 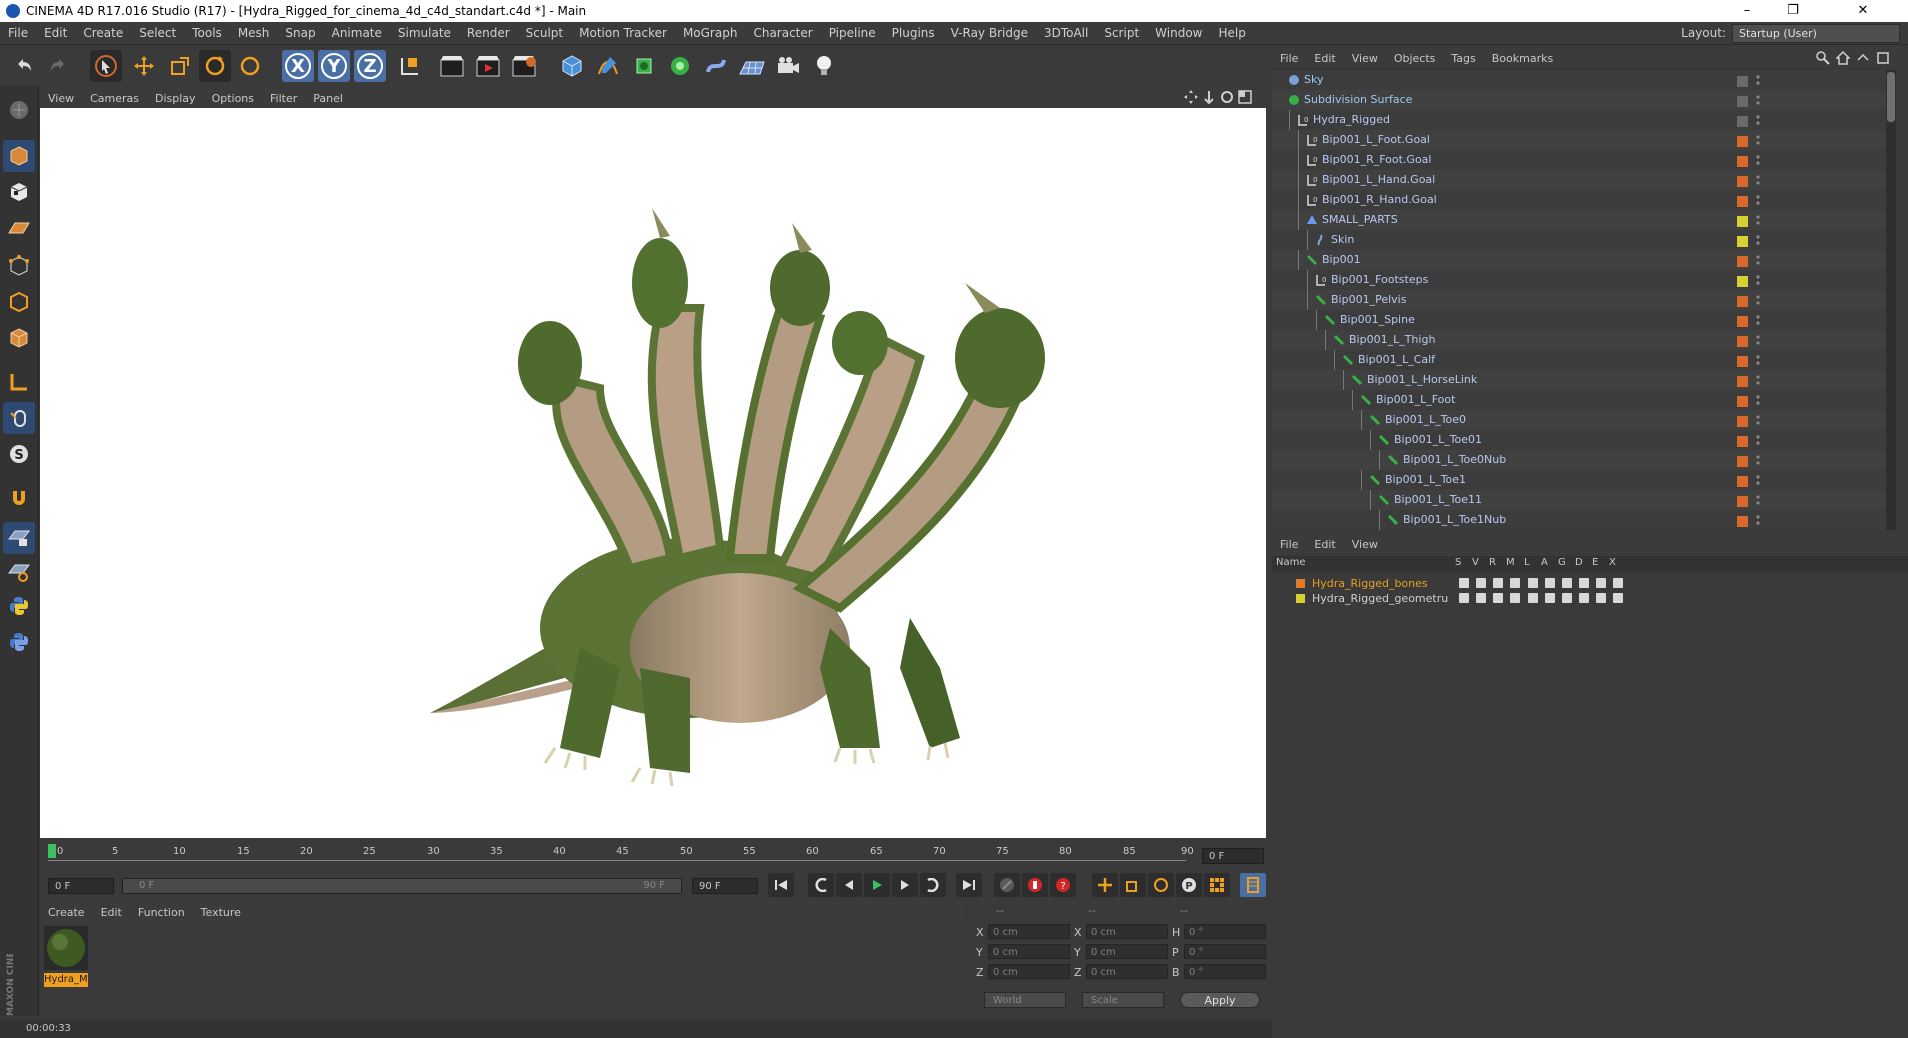 What do you see at coordinates (1189, 885) in the screenshot?
I see `key-parameter-icon: P` at bounding box center [1189, 885].